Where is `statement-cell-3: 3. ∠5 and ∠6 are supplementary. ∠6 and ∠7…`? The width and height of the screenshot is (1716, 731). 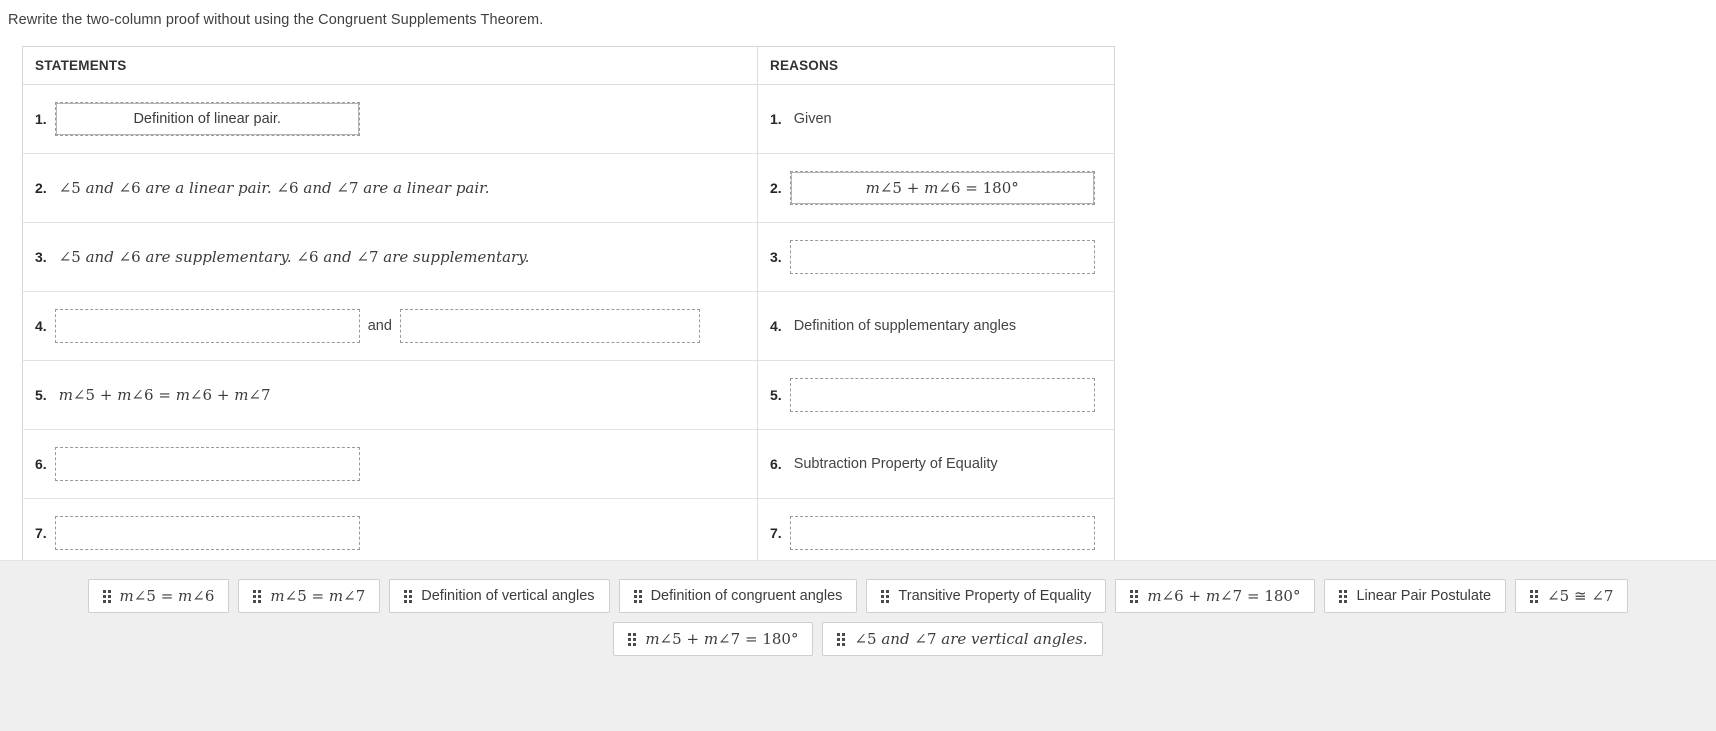
statement-cell-3: 3. ∠5 and ∠6 are supplementary. ∠6 and ∠7… is located at coordinates (390, 257).